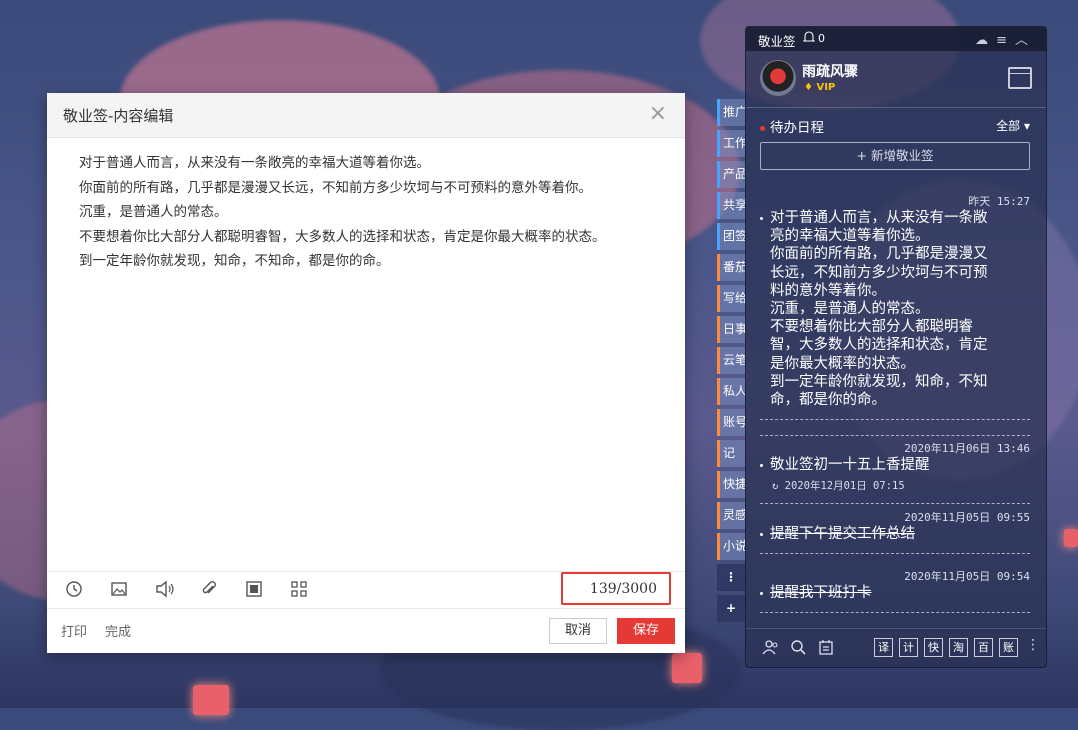 The height and width of the screenshot is (730, 1078). I want to click on bell-icon, so click(809, 38).